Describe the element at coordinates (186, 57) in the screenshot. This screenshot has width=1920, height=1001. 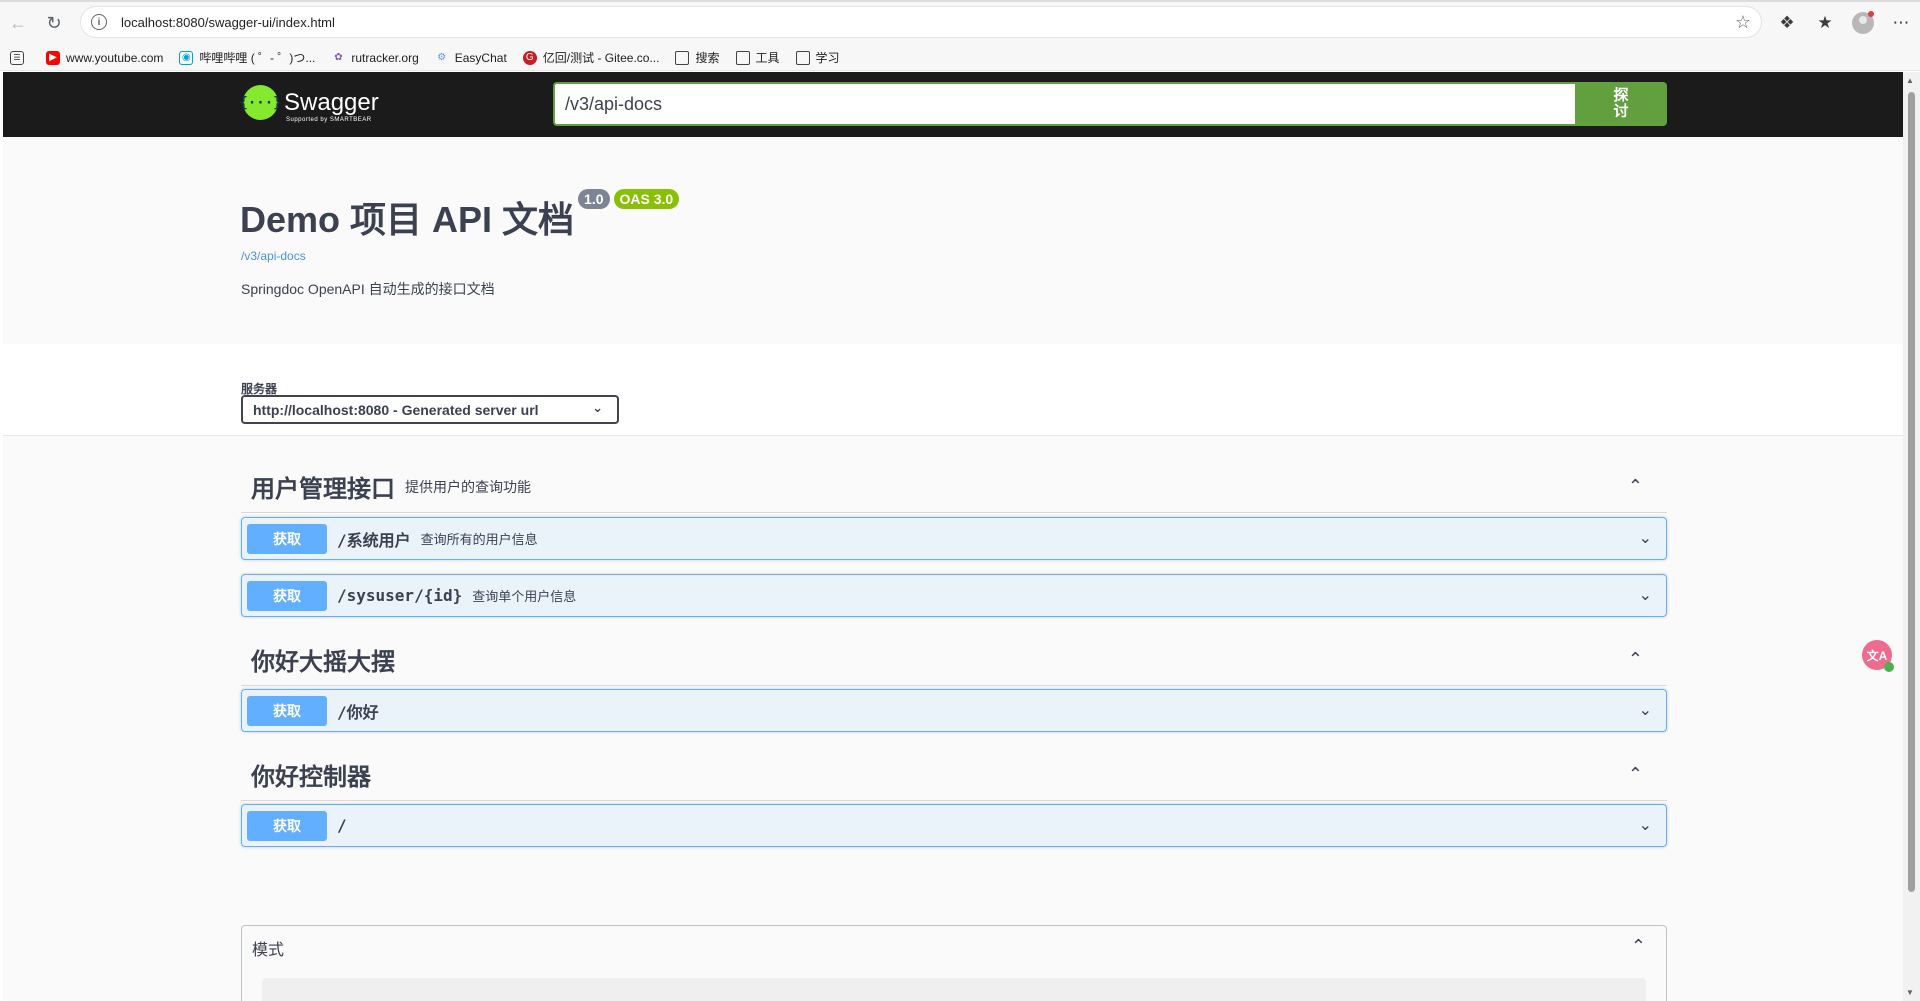
I see `bilibili-icon: ◉` at that location.